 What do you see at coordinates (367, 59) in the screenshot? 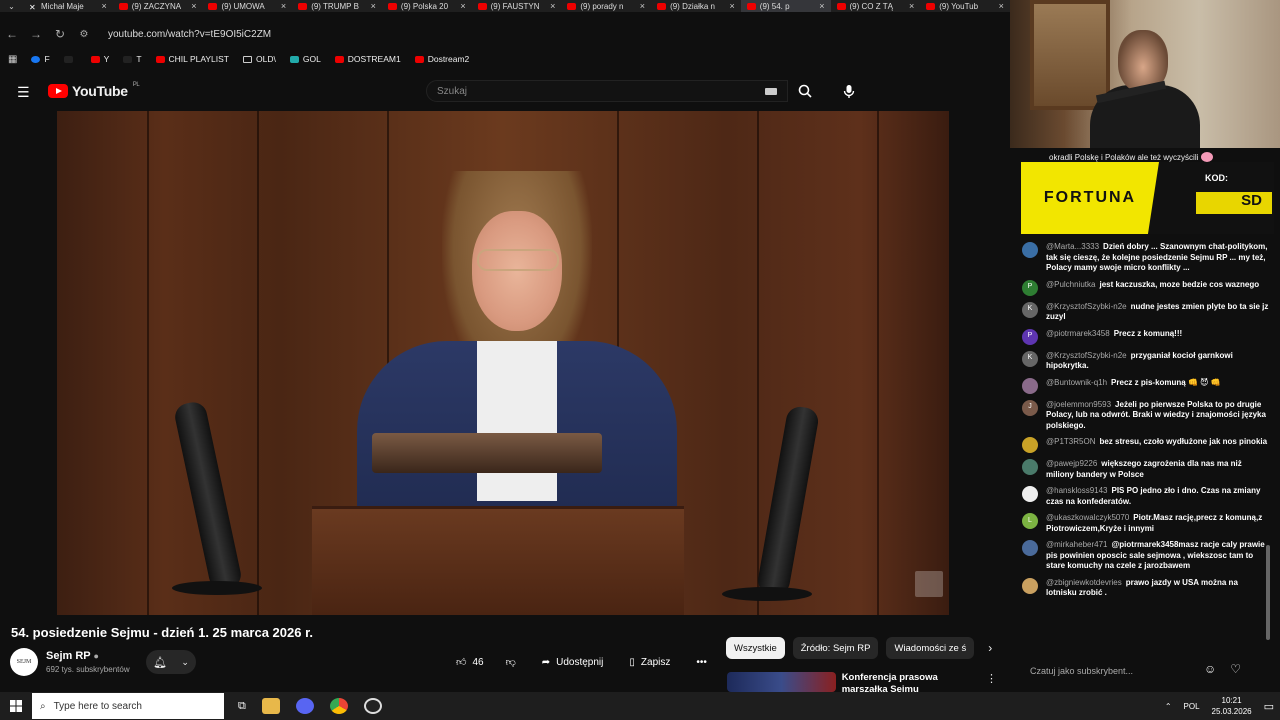
I see `bookmark-item: DOSTREAM1` at bounding box center [367, 59].